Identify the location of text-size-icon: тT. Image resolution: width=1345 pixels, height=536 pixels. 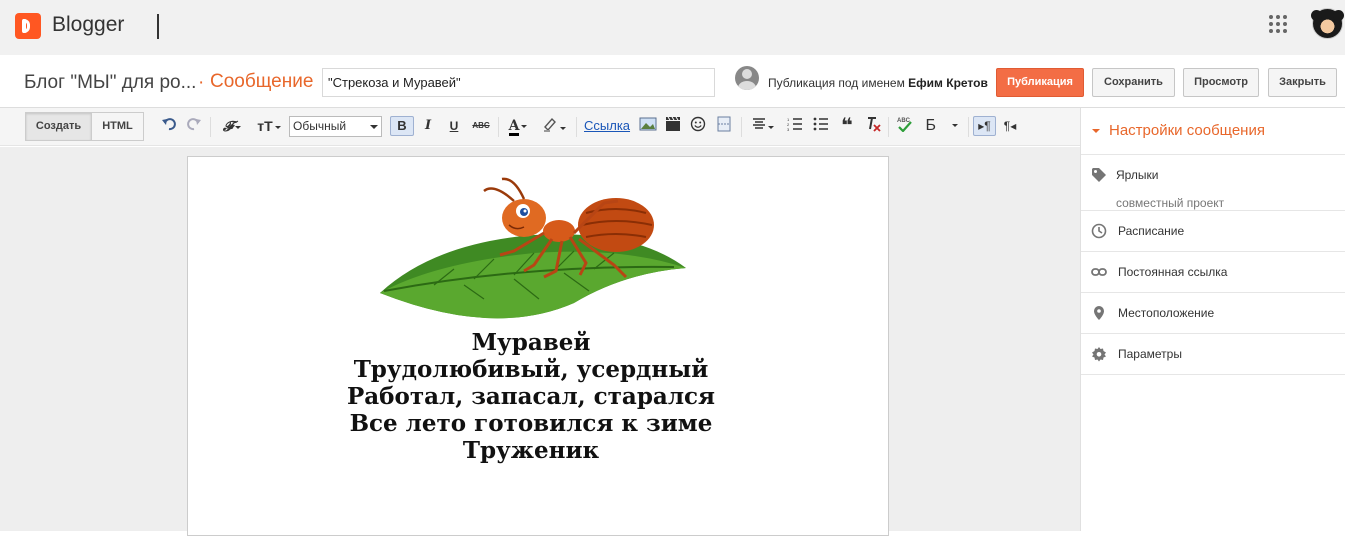
(265, 126).